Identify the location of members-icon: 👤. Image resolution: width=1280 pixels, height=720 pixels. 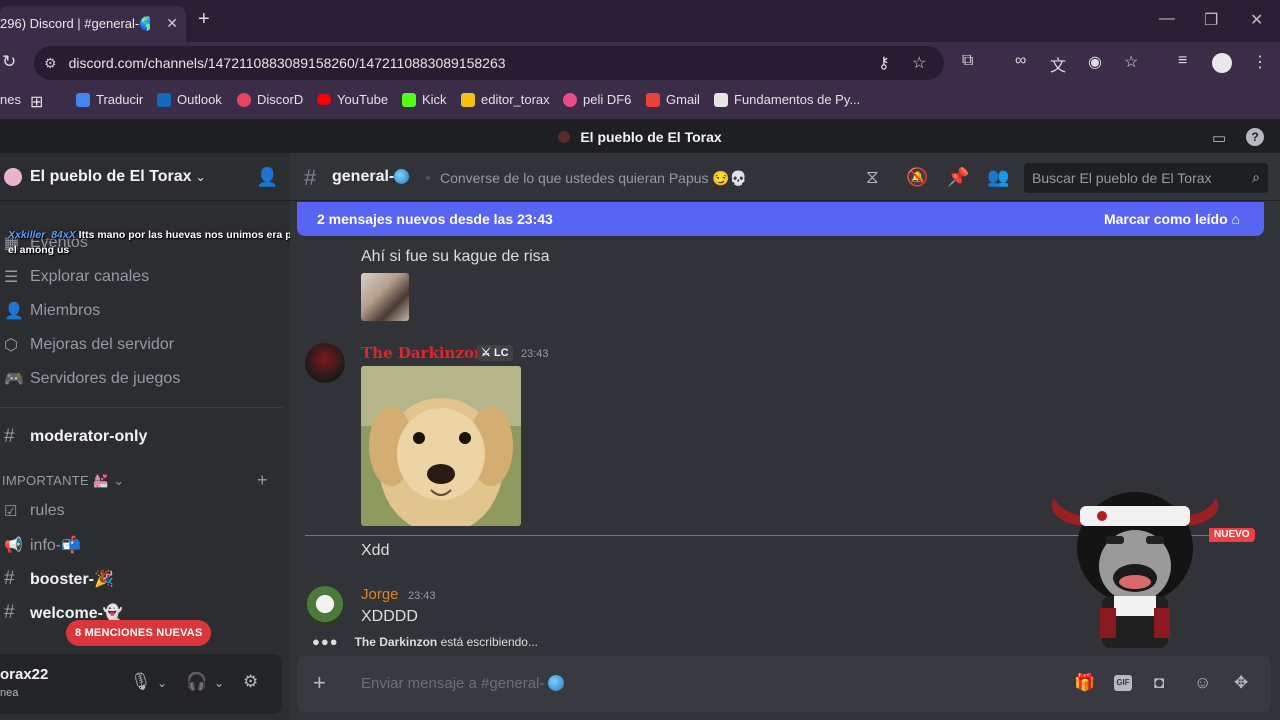
(14, 311).